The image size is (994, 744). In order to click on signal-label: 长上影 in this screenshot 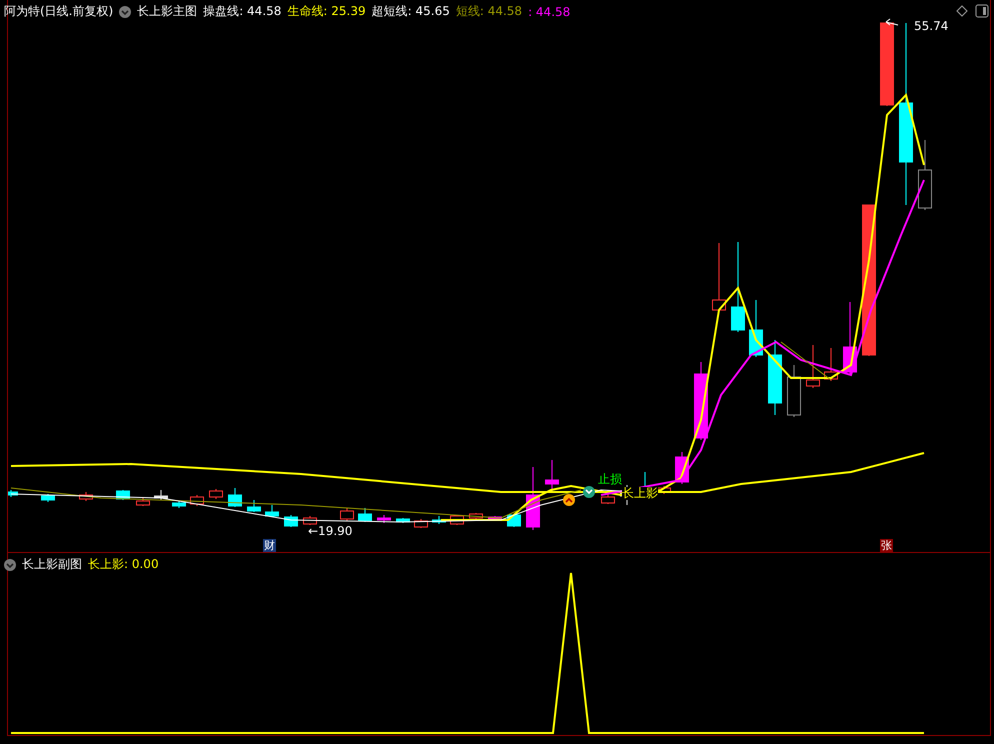, I will do `click(640, 493)`.